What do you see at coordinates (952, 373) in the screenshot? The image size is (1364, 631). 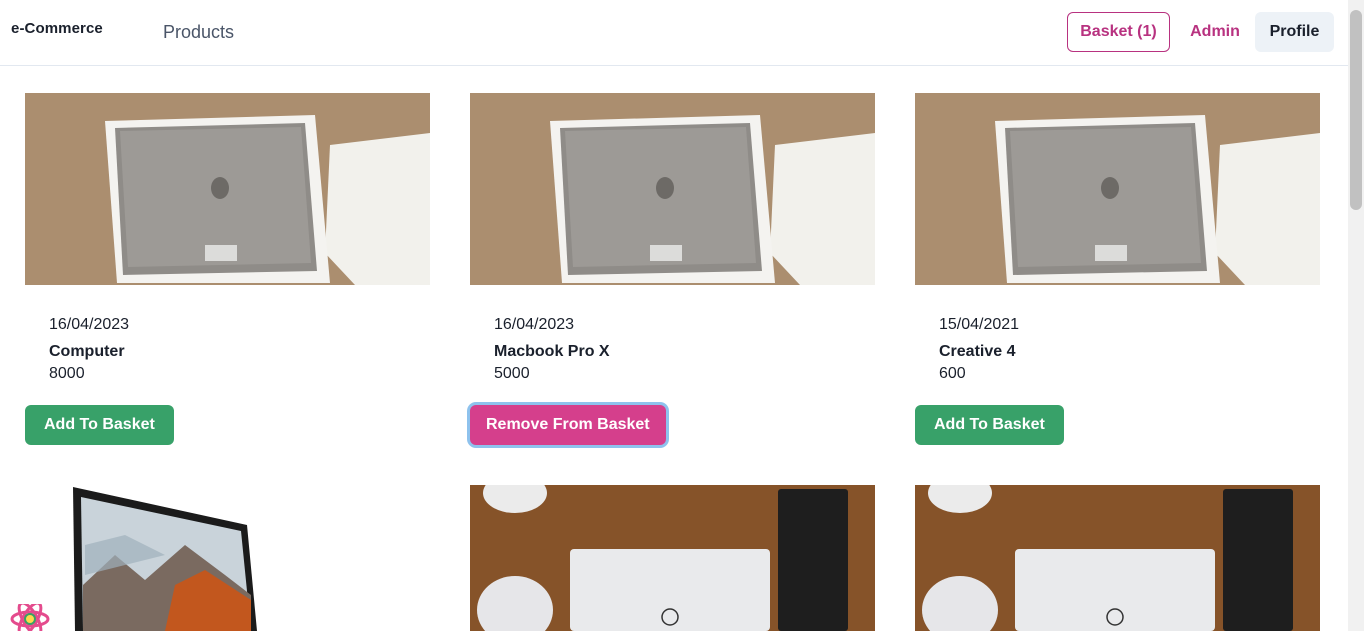 I see `product-price: 600` at bounding box center [952, 373].